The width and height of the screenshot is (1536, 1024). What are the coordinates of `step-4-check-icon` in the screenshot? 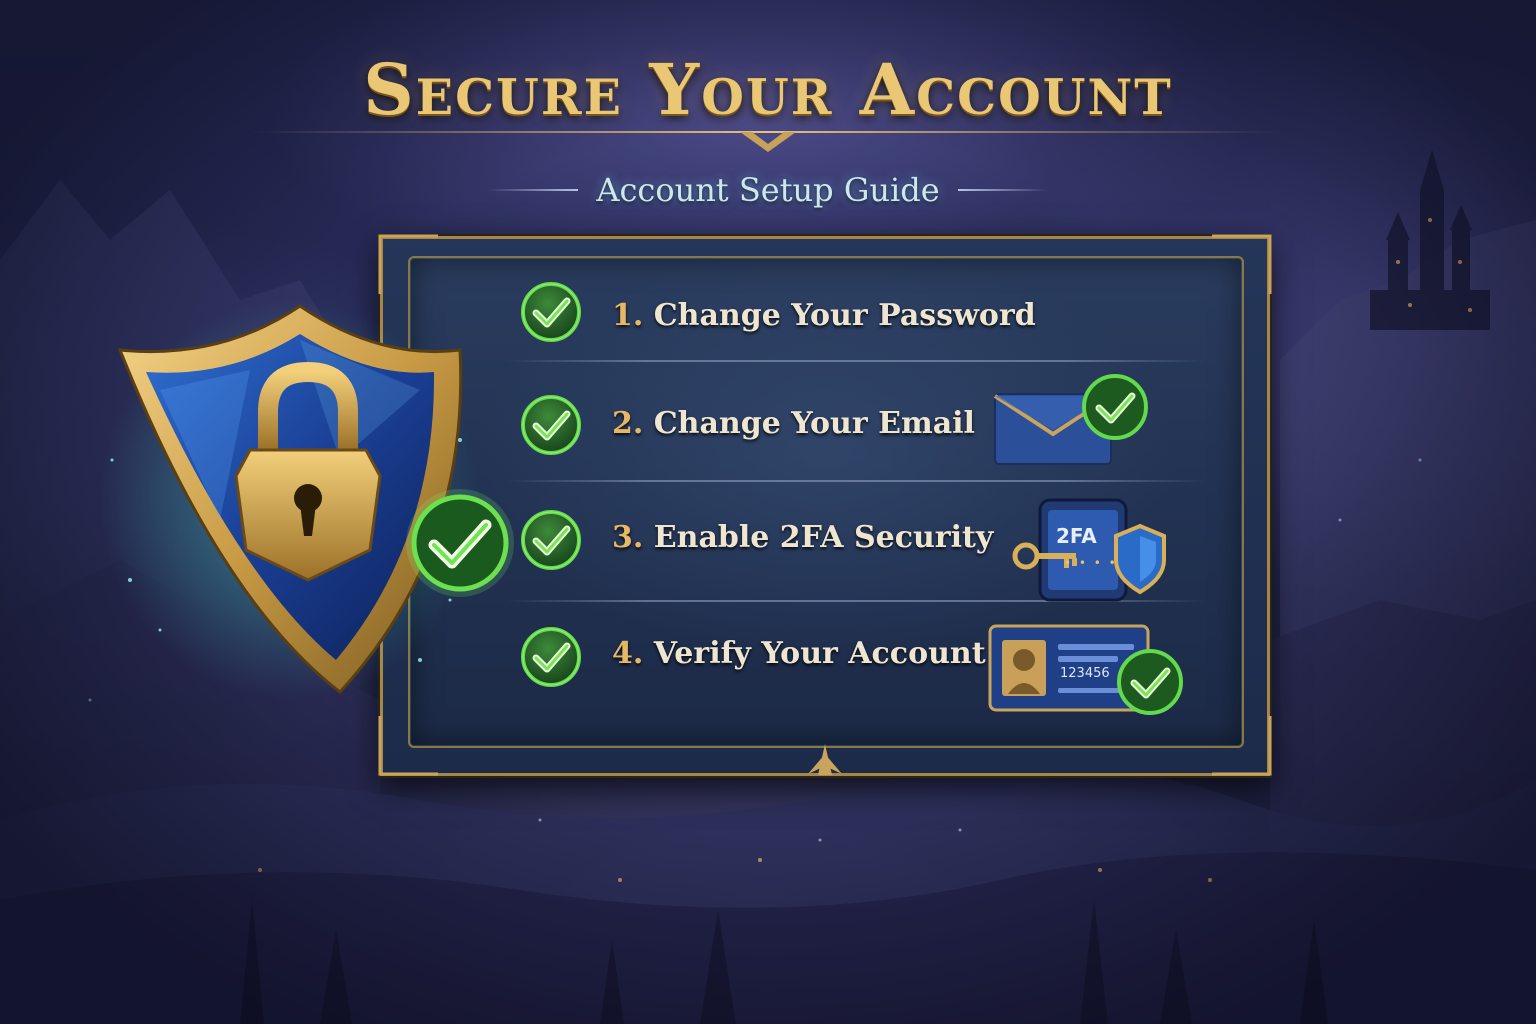 It's located at (551, 657).